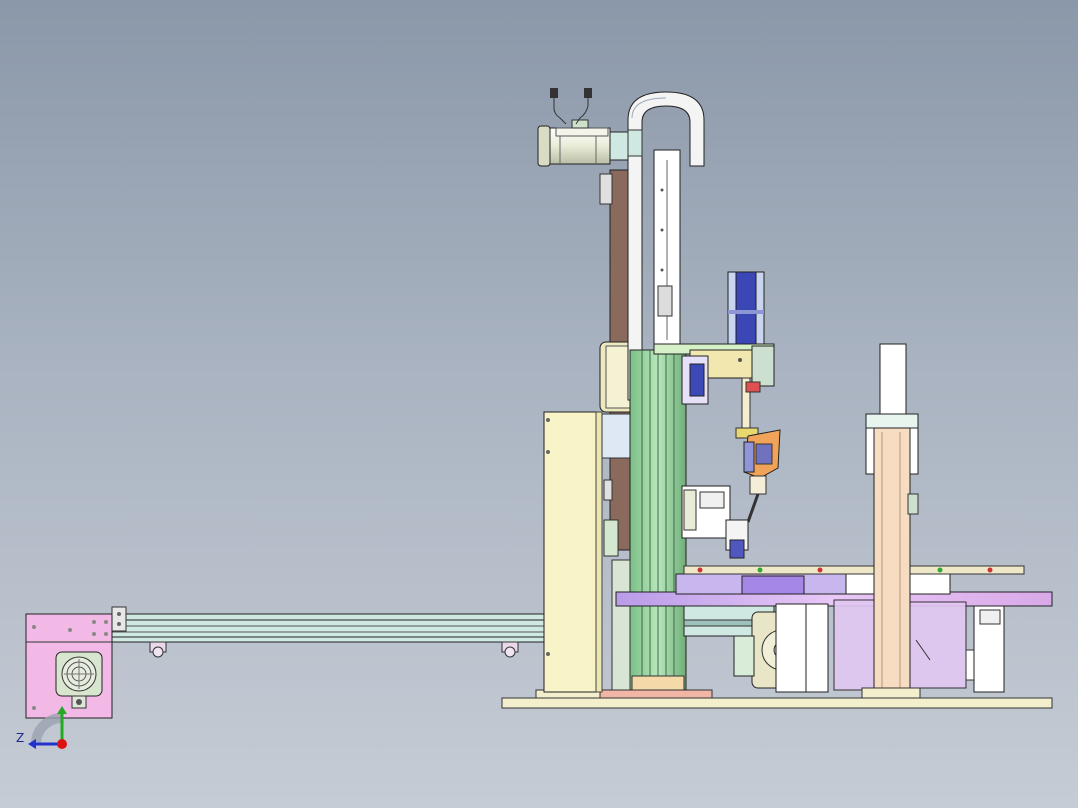 Image resolution: width=1078 pixels, height=808 pixels. Describe the element at coordinates (583, 106) in the screenshot. I see `motor-cable-right` at that location.